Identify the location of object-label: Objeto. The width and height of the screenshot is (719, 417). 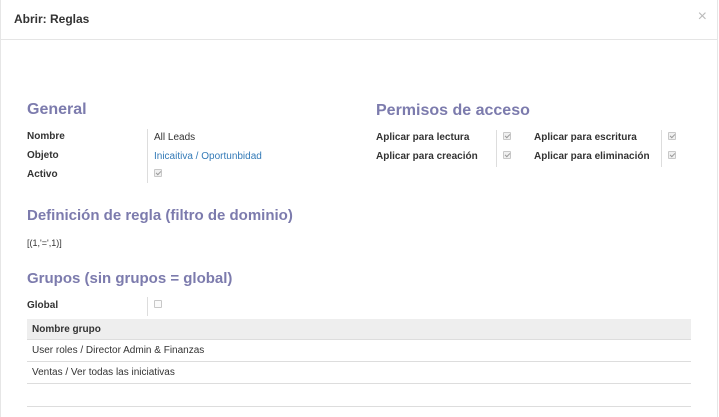
(43, 155).